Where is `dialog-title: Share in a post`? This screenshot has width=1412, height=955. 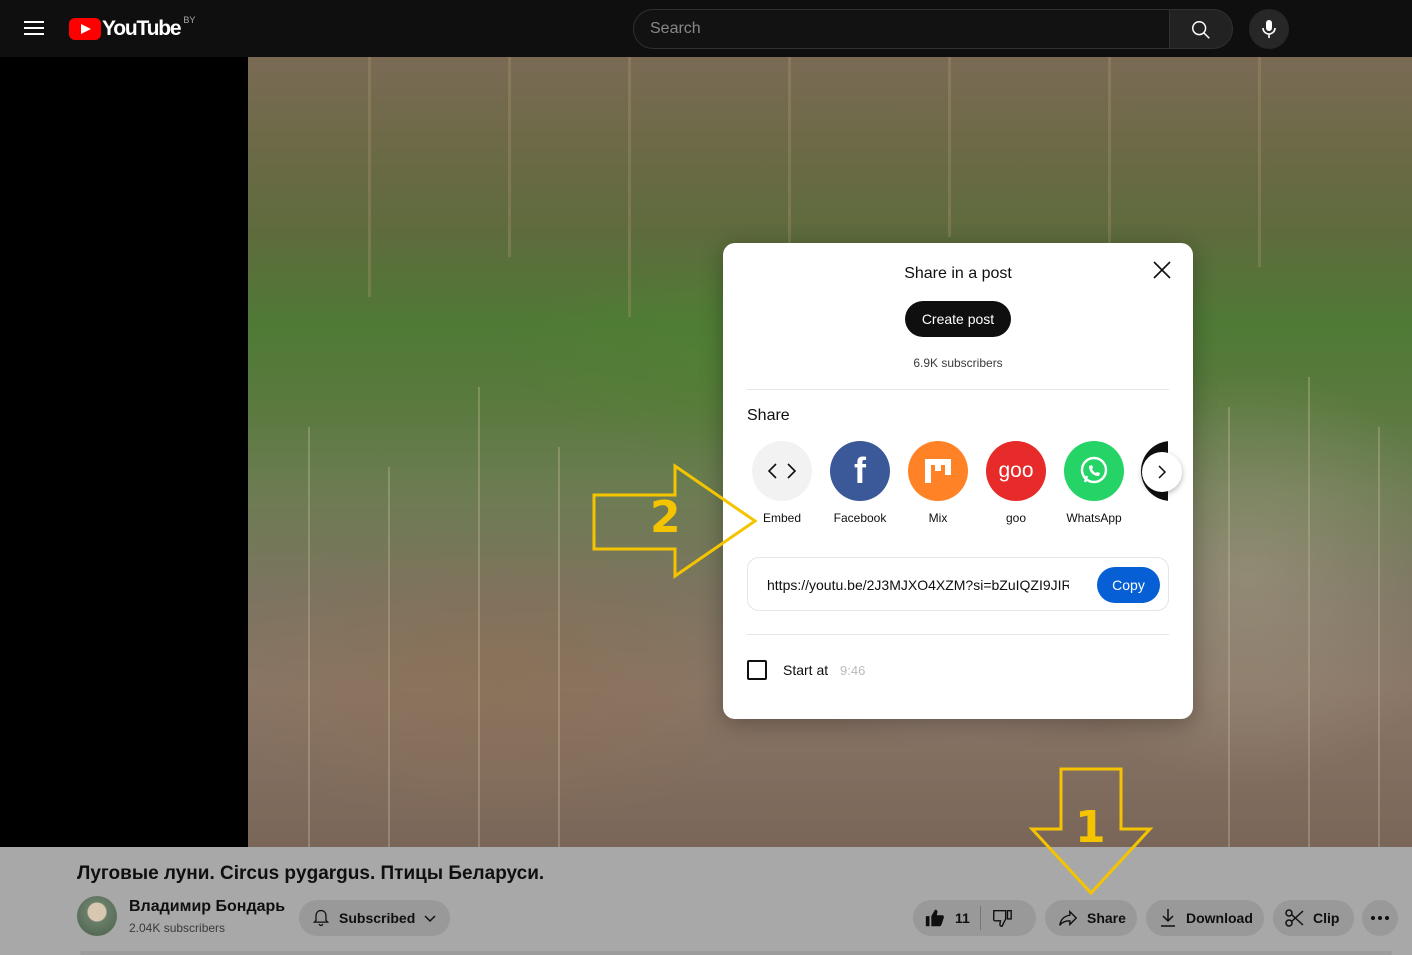 dialog-title: Share in a post is located at coordinates (958, 273).